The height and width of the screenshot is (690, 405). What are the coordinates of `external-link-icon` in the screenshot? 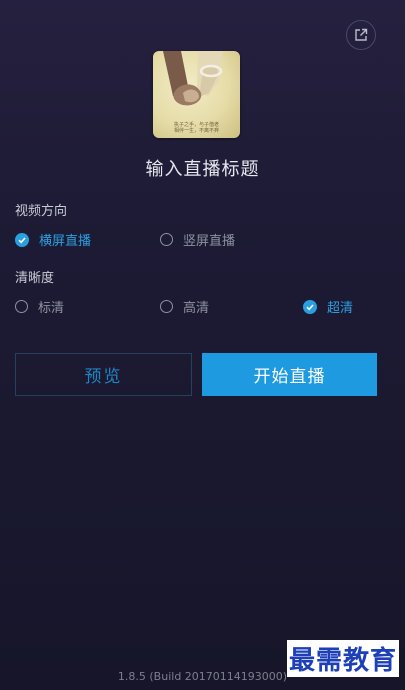 It's located at (361, 34).